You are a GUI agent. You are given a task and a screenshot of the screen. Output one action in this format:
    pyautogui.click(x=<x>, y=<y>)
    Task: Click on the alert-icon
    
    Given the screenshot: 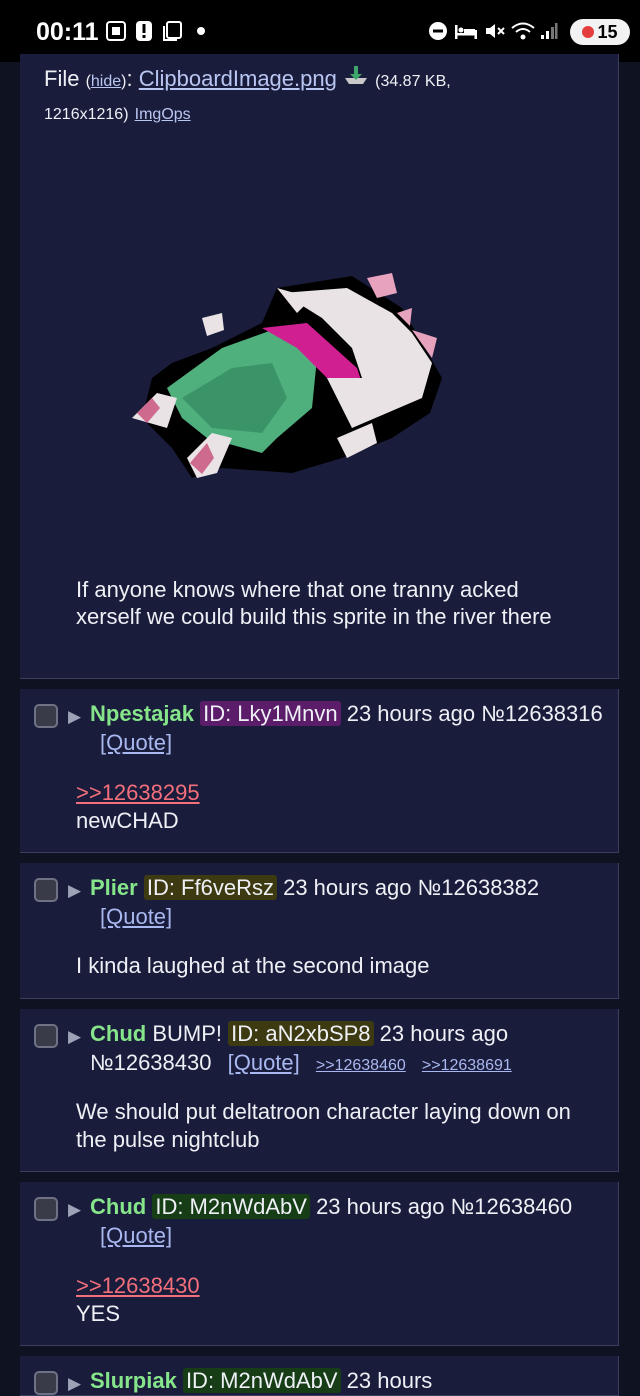 What is the action you would take?
    pyautogui.click(x=144, y=31)
    